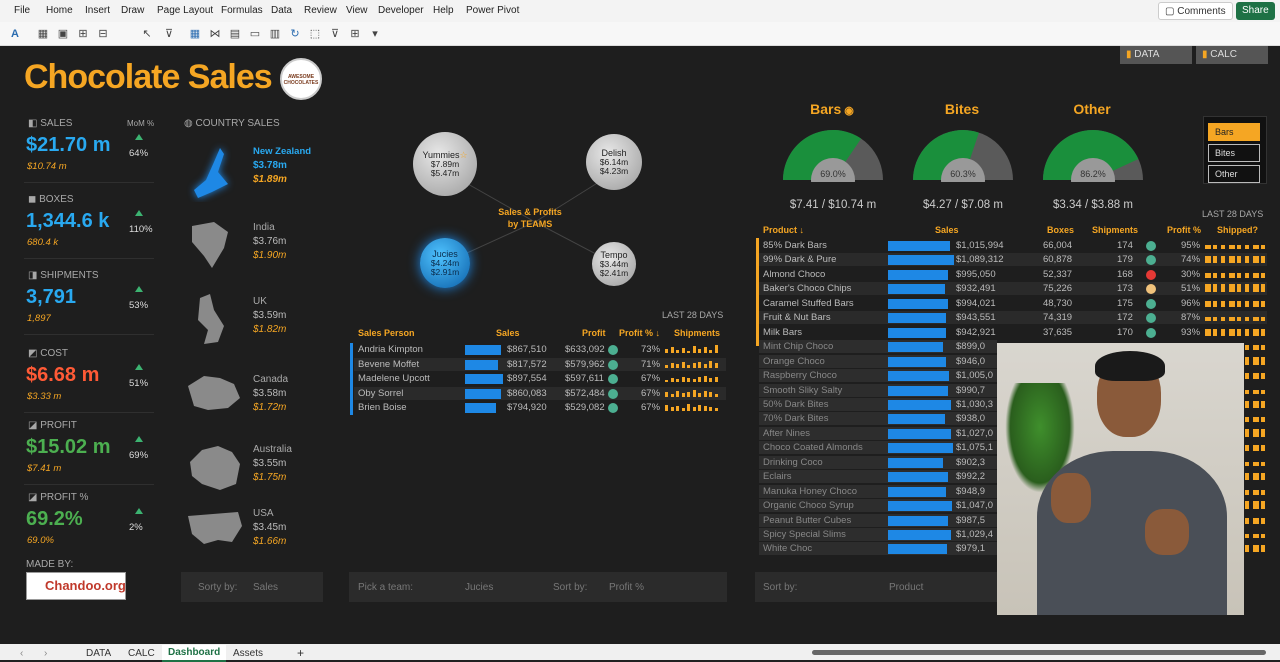 The width and height of the screenshot is (1280, 662). Describe the element at coordinates (255, 34) in the screenshot. I see `form-icon: ▭` at that location.